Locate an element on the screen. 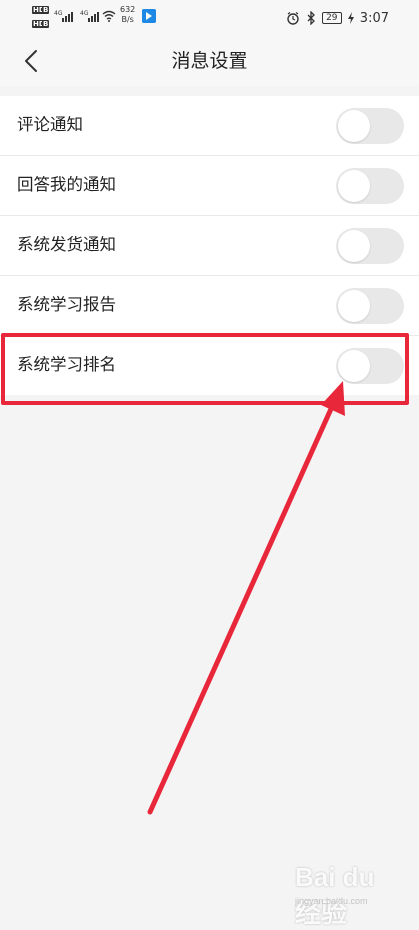 This screenshot has width=419, height=930. setting-row-answer-notify: 回答我的通知 is located at coordinates (209, 185).